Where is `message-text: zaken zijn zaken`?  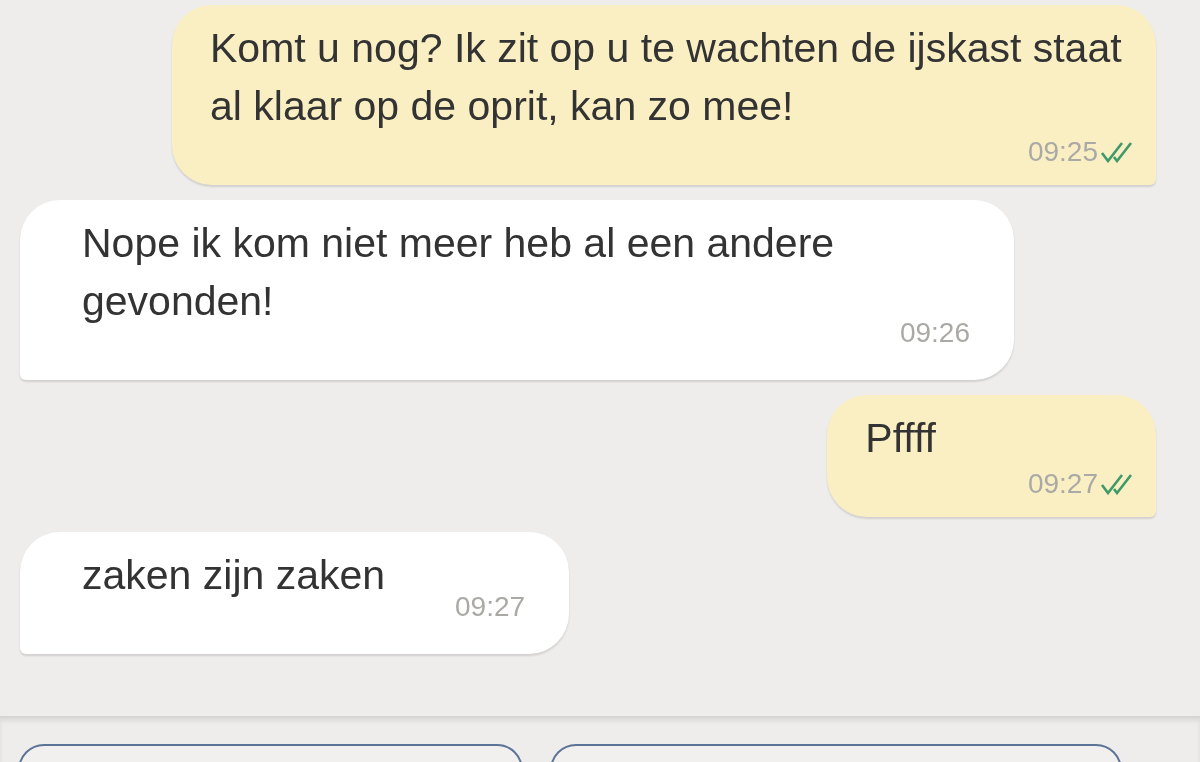
message-text: zaken zijn zaken is located at coordinates (234, 575).